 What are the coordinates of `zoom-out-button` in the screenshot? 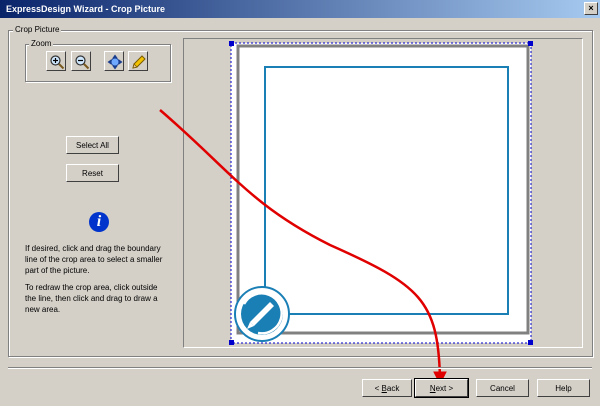 It's located at (81, 61).